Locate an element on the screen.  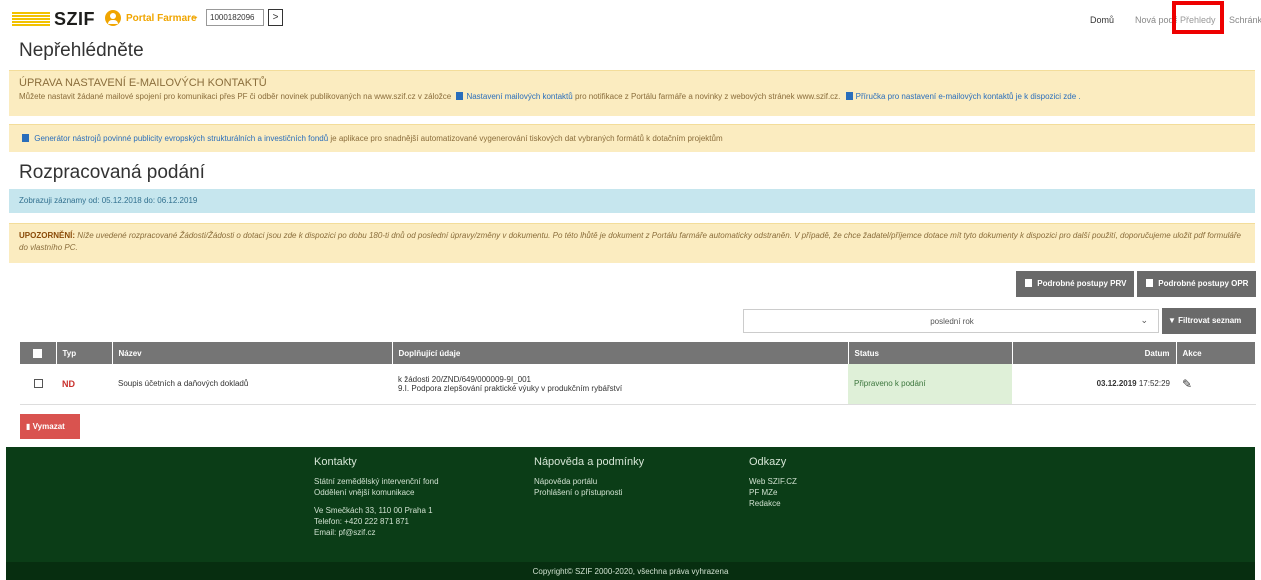
filter-list-button: ▼ Filtrovat seznam is located at coordinates (1209, 321).